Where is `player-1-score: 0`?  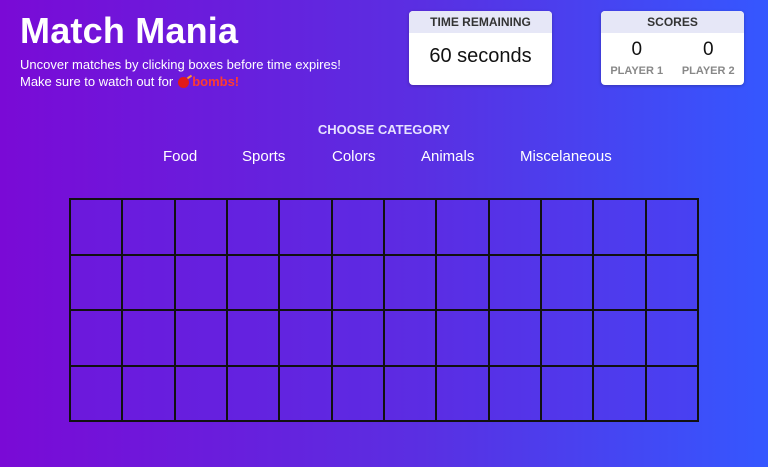 player-1-score: 0 is located at coordinates (637, 49).